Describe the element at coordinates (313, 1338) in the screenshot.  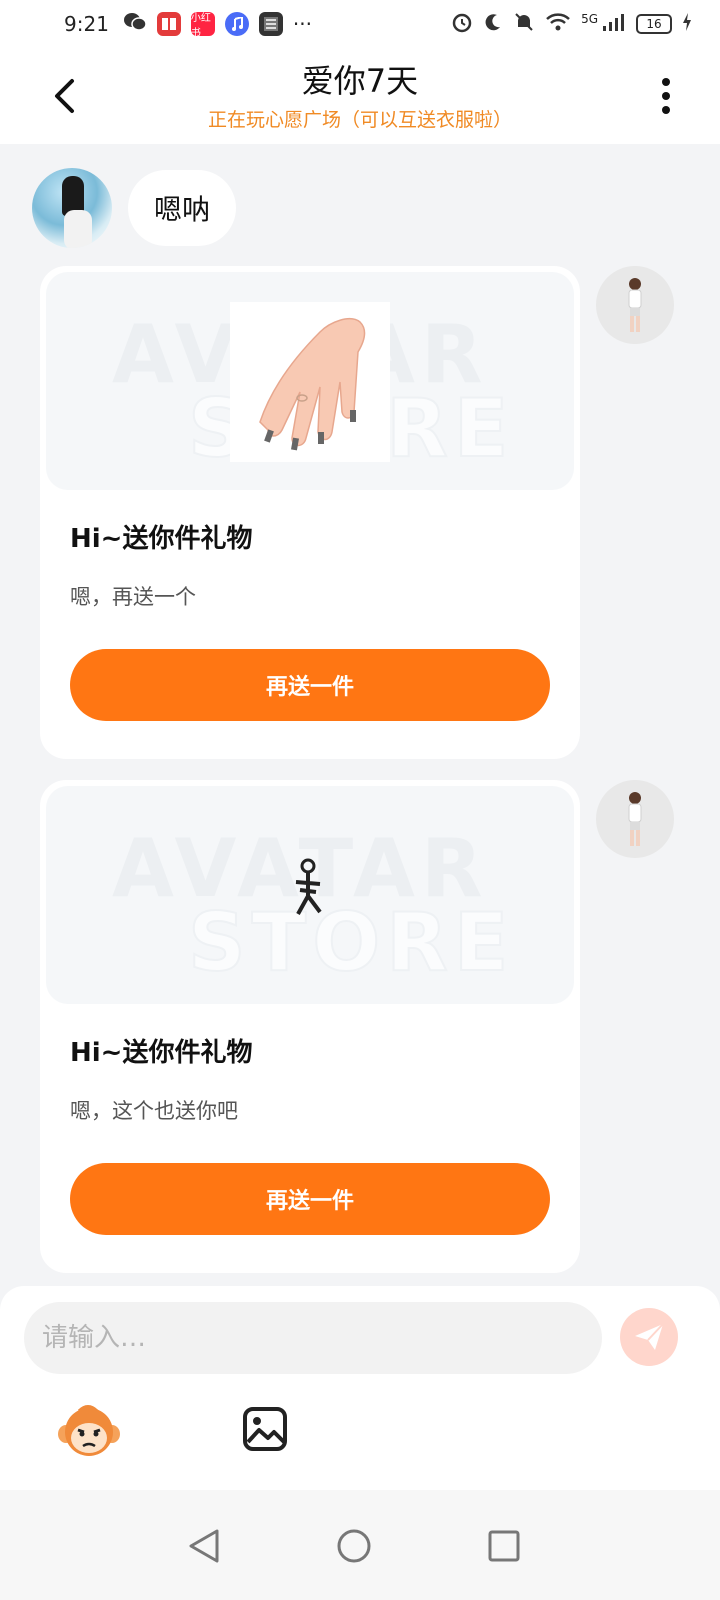
I see `message-input` at that location.